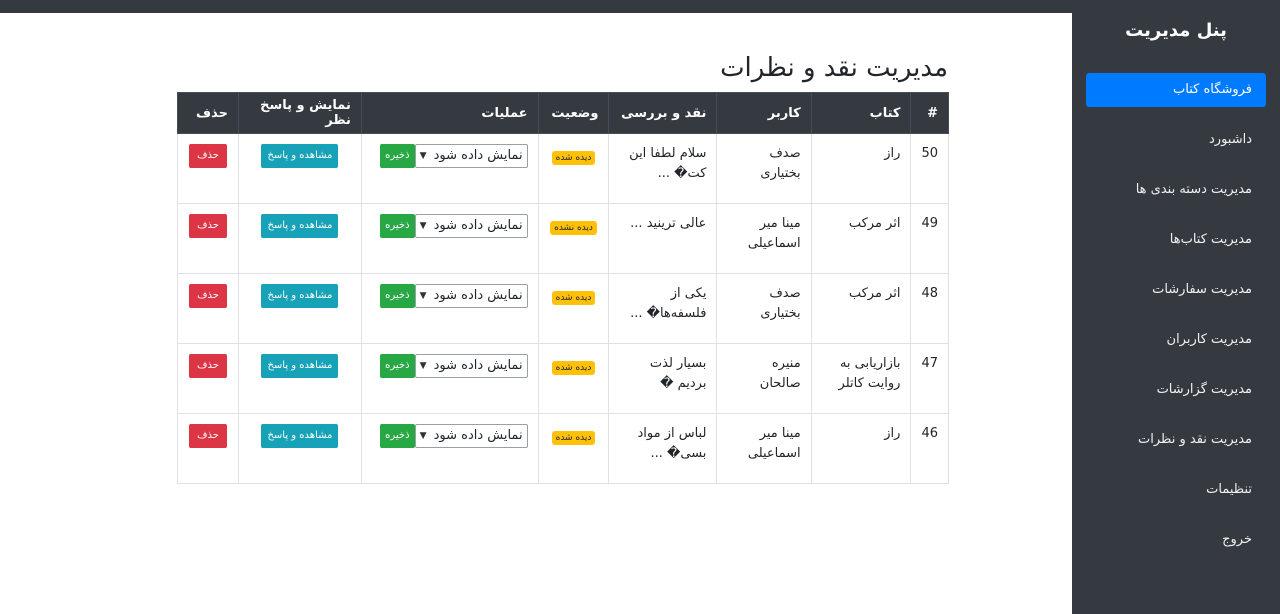  Describe the element at coordinates (1176, 90) in the screenshot. I see `sidebar-item-bookstore: فروشگاه کتاب` at that location.